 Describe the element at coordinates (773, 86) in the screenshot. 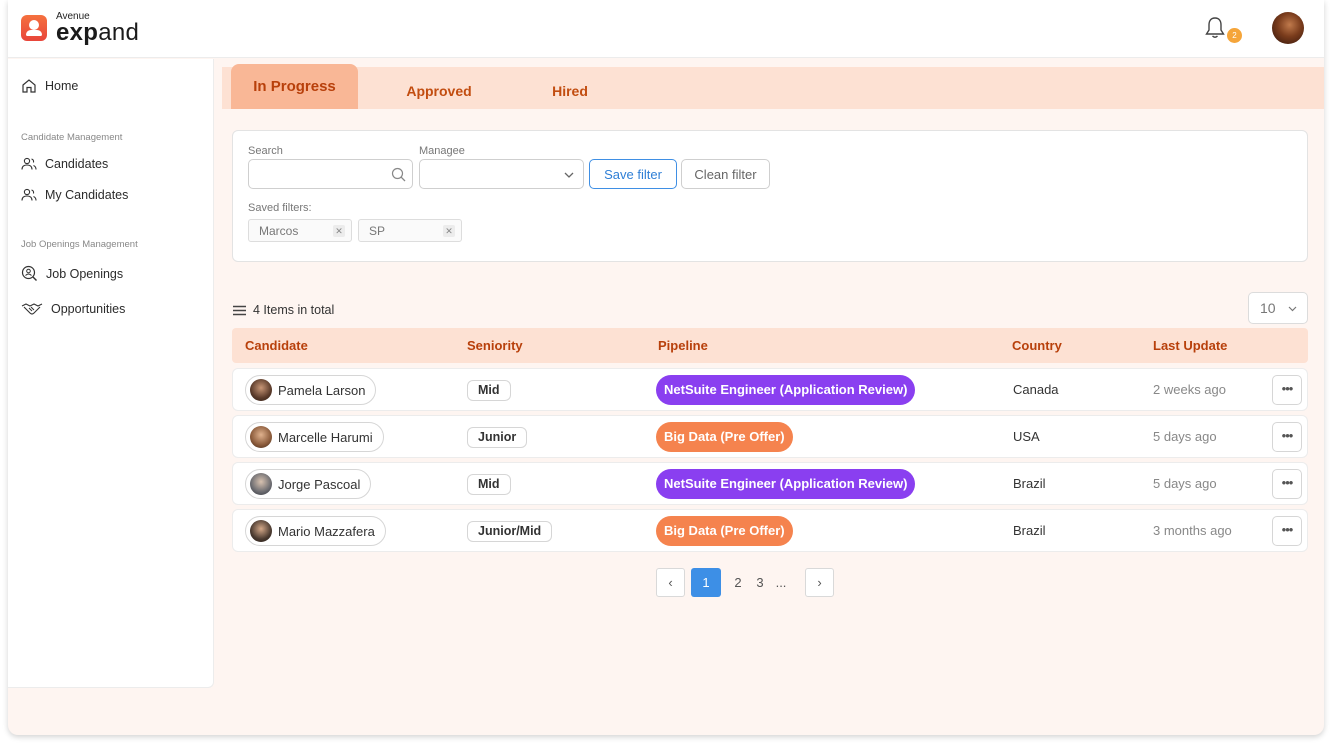

I see `status-tabs: In Progress Approved Hired` at that location.